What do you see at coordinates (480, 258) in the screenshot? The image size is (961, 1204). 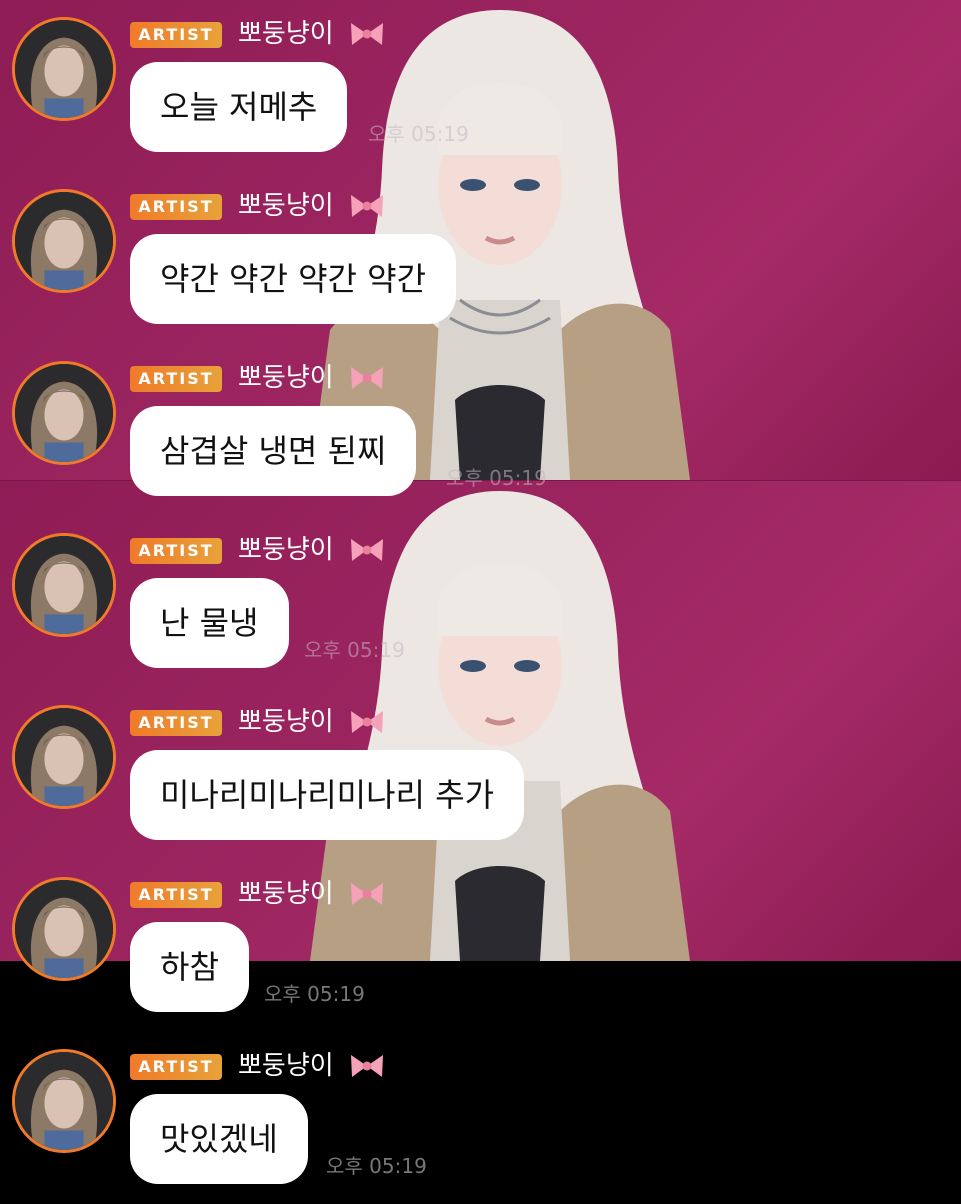 I see `chat-message: ARTIST 뽀둥냥이 약간 약간 약간 약간` at bounding box center [480, 258].